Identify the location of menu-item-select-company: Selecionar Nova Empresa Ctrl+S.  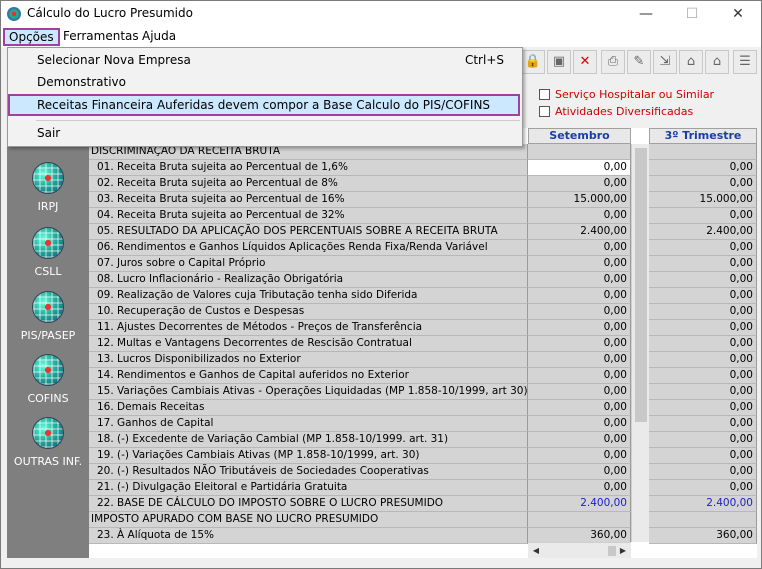
(265, 60).